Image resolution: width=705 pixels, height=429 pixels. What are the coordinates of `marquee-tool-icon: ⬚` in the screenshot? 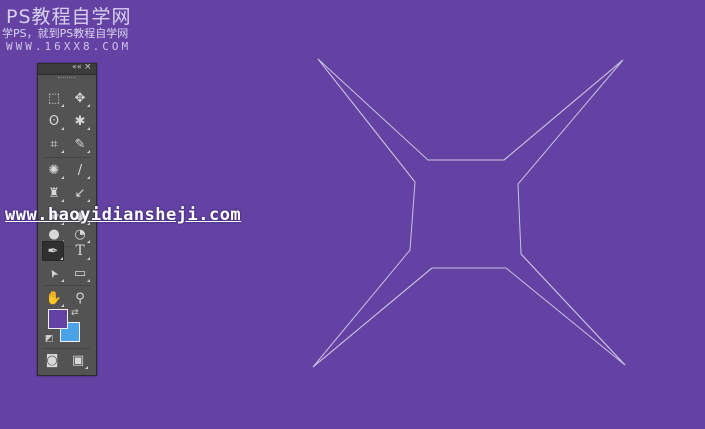 It's located at (54, 98).